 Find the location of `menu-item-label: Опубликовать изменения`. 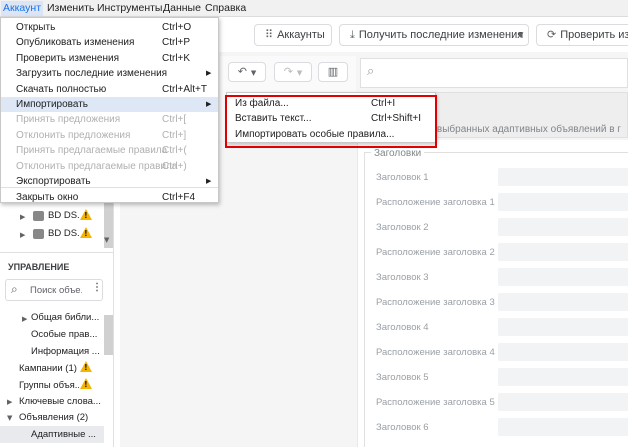

menu-item-label: Опубликовать изменения is located at coordinates (75, 43).